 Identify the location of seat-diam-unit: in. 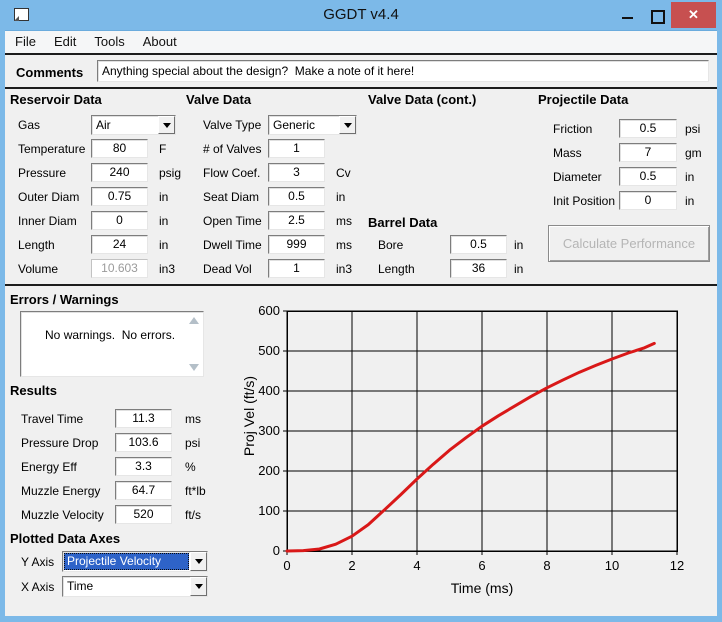
(341, 197).